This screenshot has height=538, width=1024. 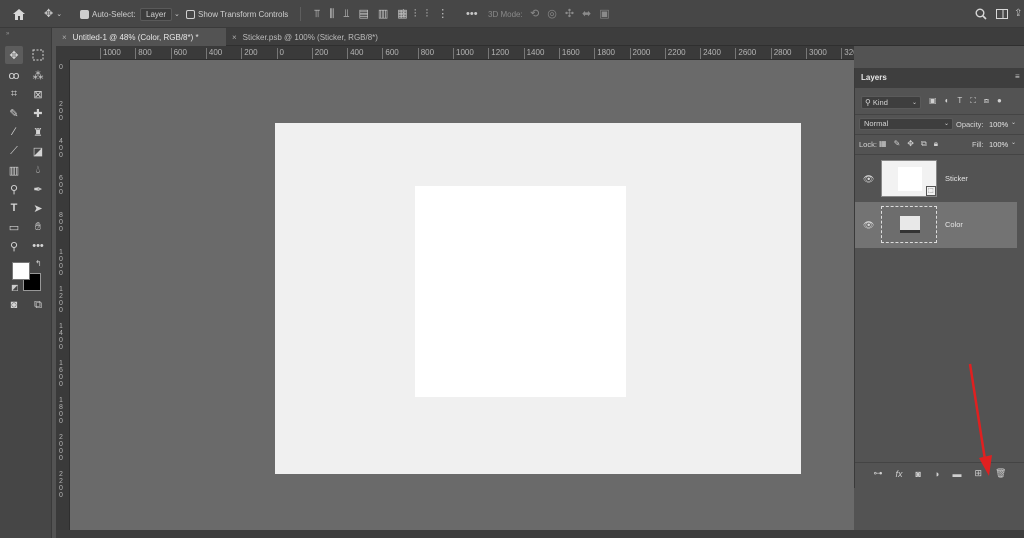 I want to click on opacity-value: 100%, so click(x=998, y=124).